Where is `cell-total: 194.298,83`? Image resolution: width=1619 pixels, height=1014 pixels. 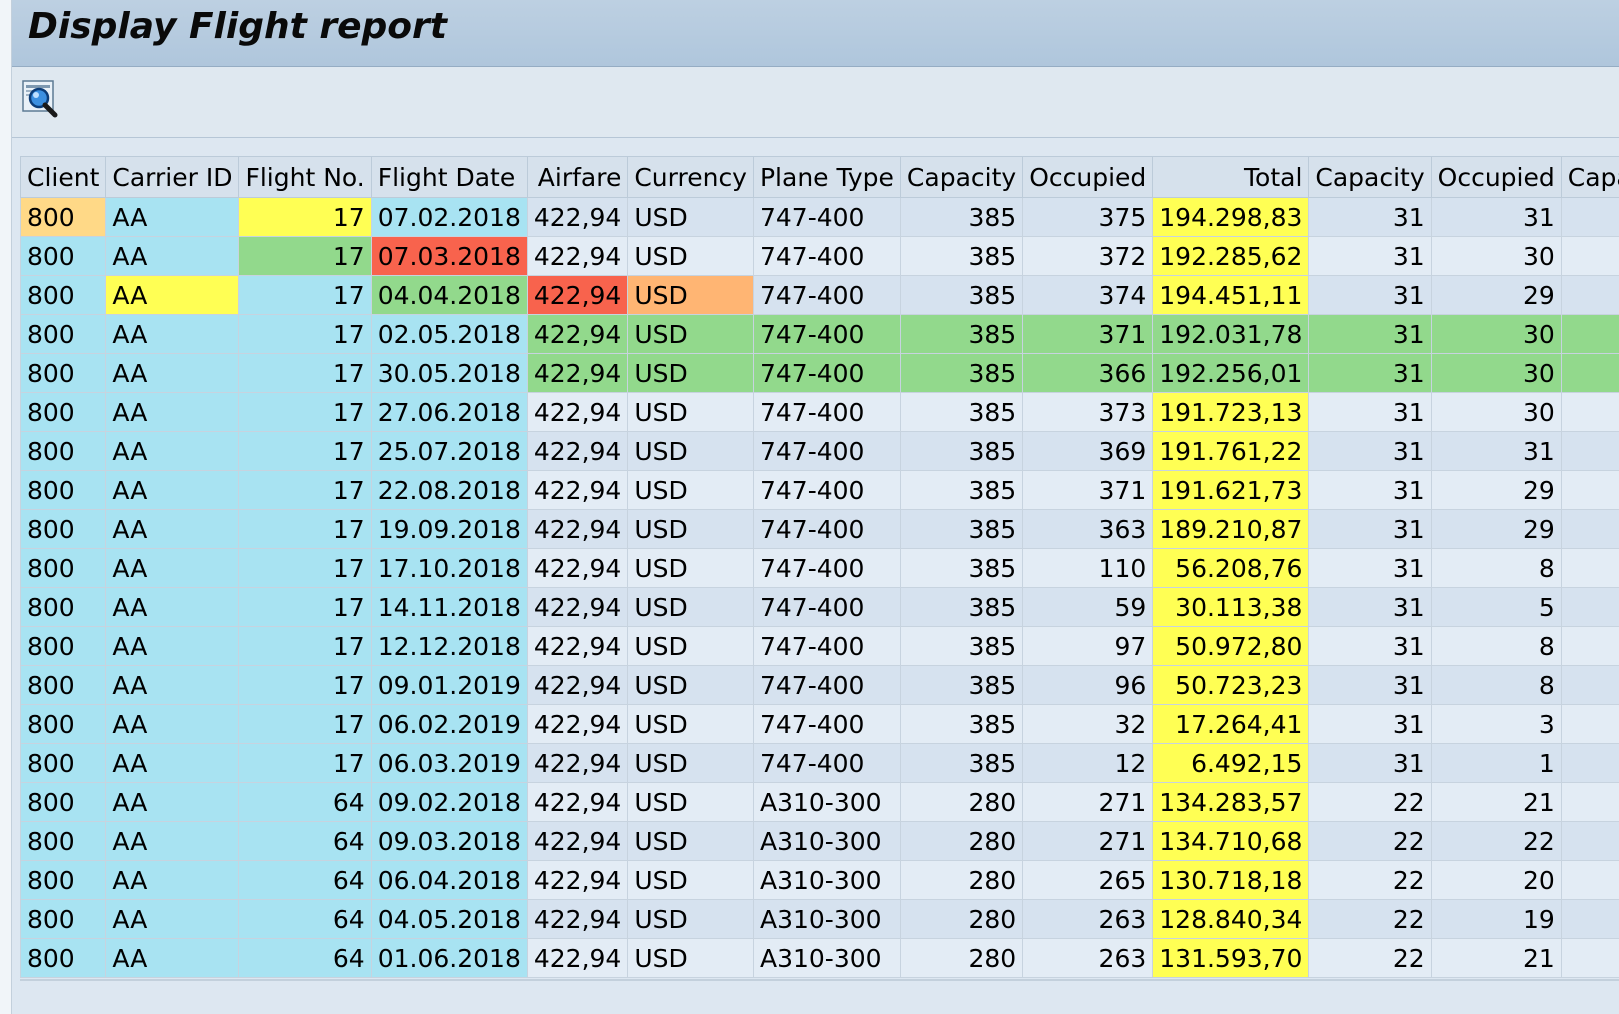 cell-total: 194.298,83 is located at coordinates (1231, 217).